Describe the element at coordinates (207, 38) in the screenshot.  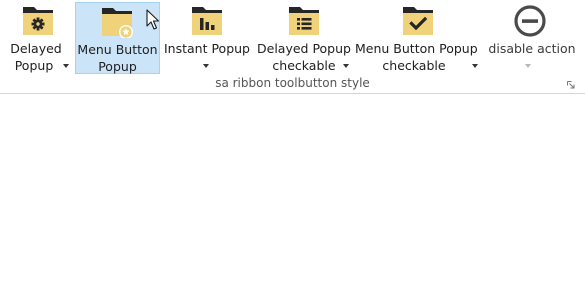
I see `instant-popup-button: Instant Popup` at that location.